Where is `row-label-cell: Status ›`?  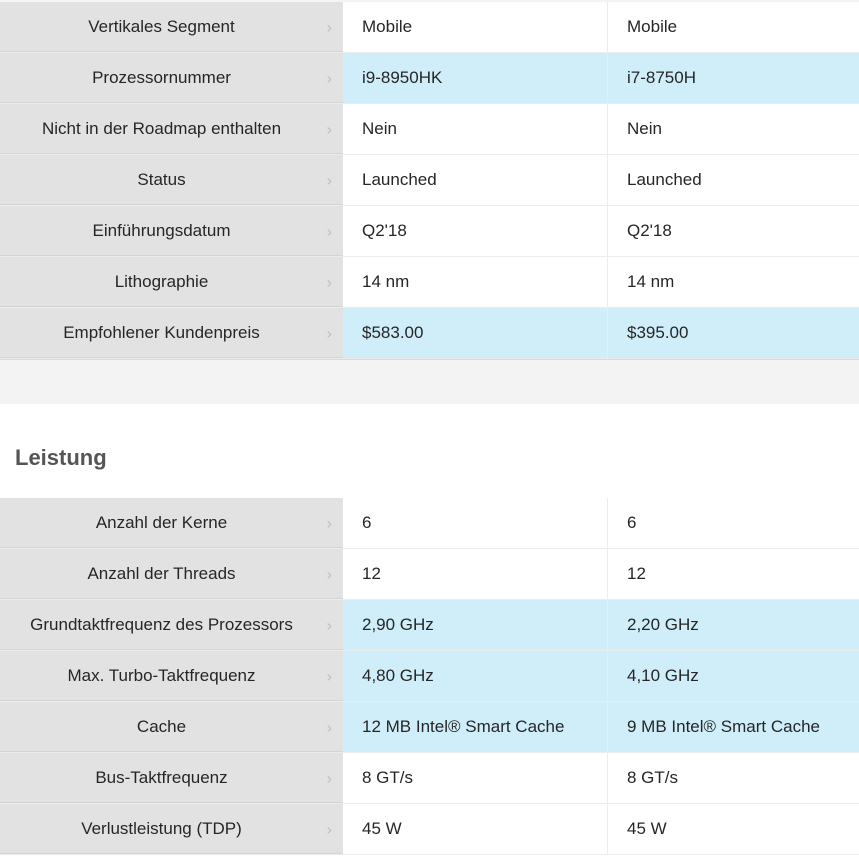
row-label-cell: Status › is located at coordinates (171, 180).